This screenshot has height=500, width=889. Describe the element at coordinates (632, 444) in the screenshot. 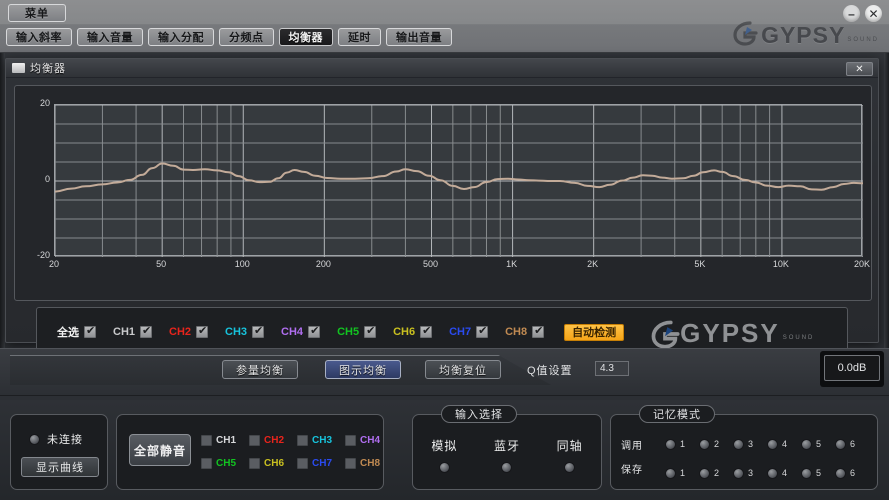

I see `memory-recall-label: 调用` at that location.